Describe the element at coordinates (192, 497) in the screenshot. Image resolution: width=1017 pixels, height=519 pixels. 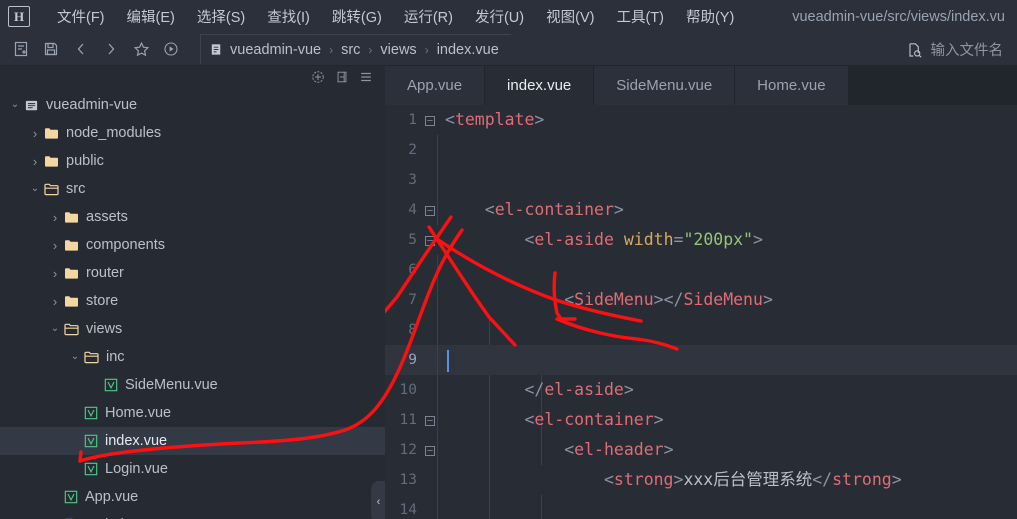
I see `tree-item-App-vue: App.vue` at that location.